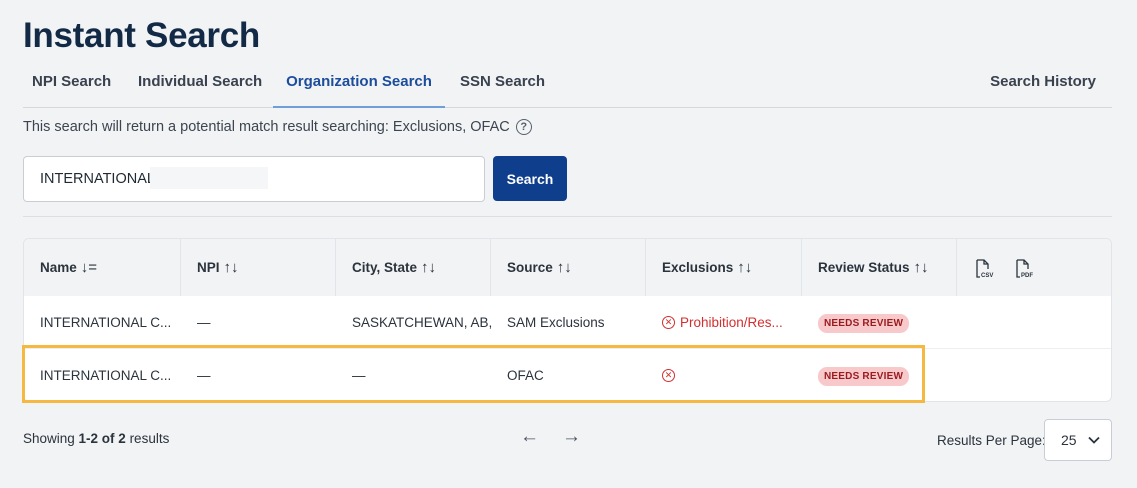 The width and height of the screenshot is (1137, 488). I want to click on previous-page-arrow-icon: ←, so click(529, 437).